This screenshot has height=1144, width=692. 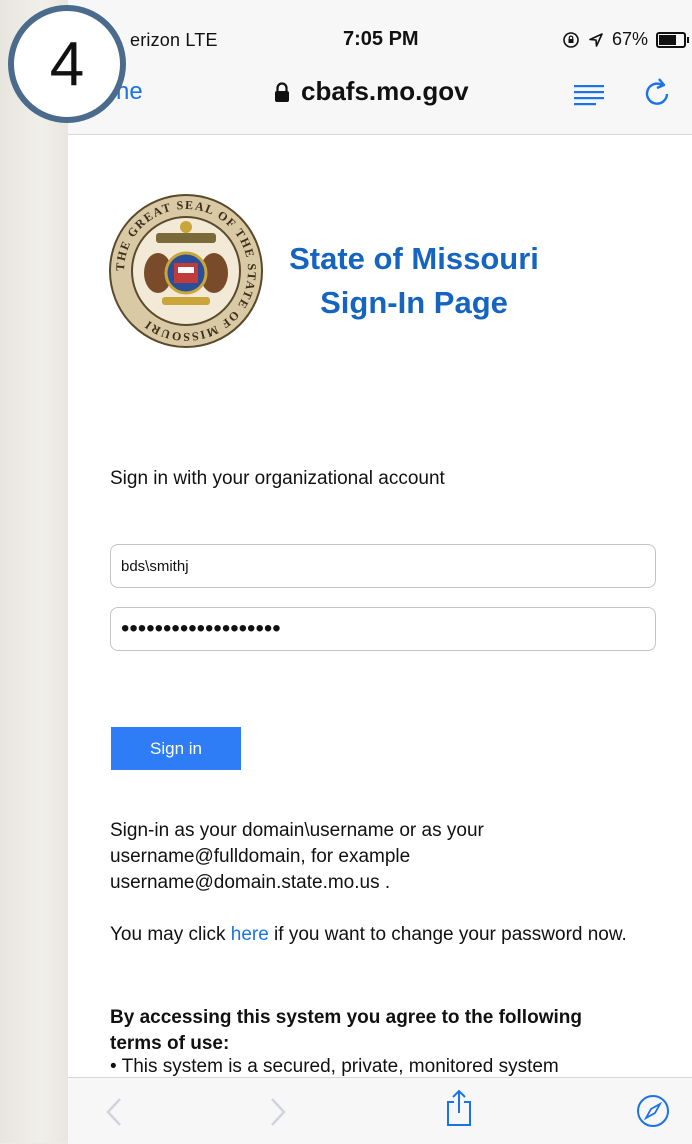 I want to click on status-indicators: 67%, so click(x=625, y=39).